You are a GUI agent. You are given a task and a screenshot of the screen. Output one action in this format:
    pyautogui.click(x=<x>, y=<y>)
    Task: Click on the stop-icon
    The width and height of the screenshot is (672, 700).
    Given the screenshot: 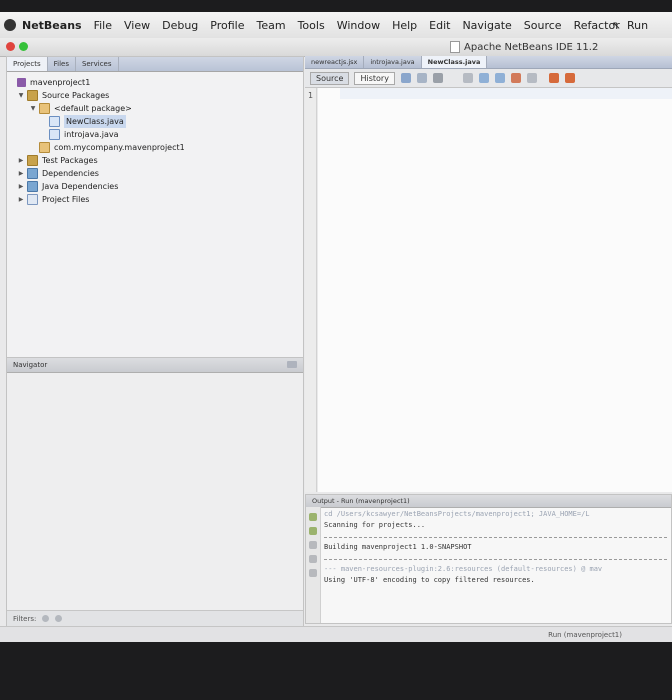 What is the action you would take?
    pyautogui.click(x=313, y=545)
    